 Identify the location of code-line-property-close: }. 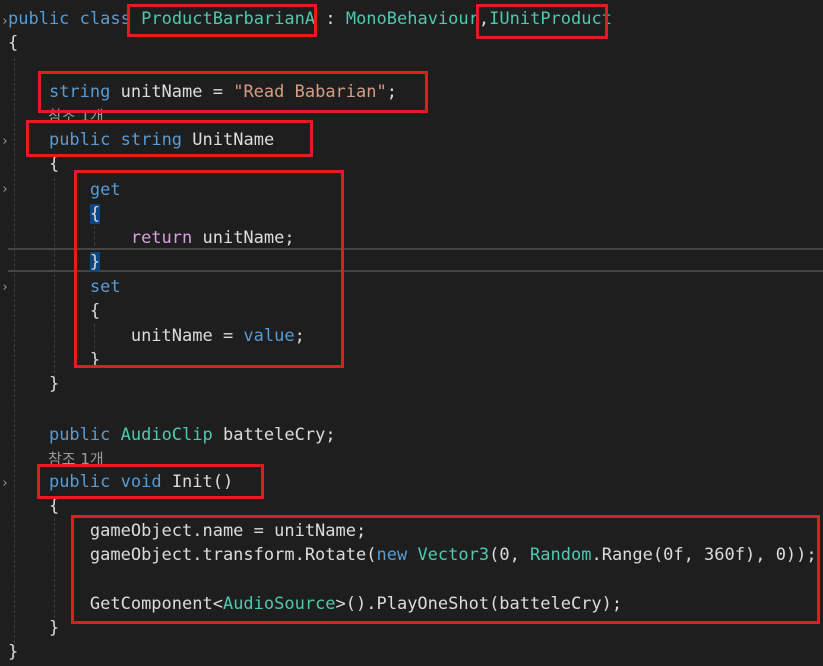
(33, 384).